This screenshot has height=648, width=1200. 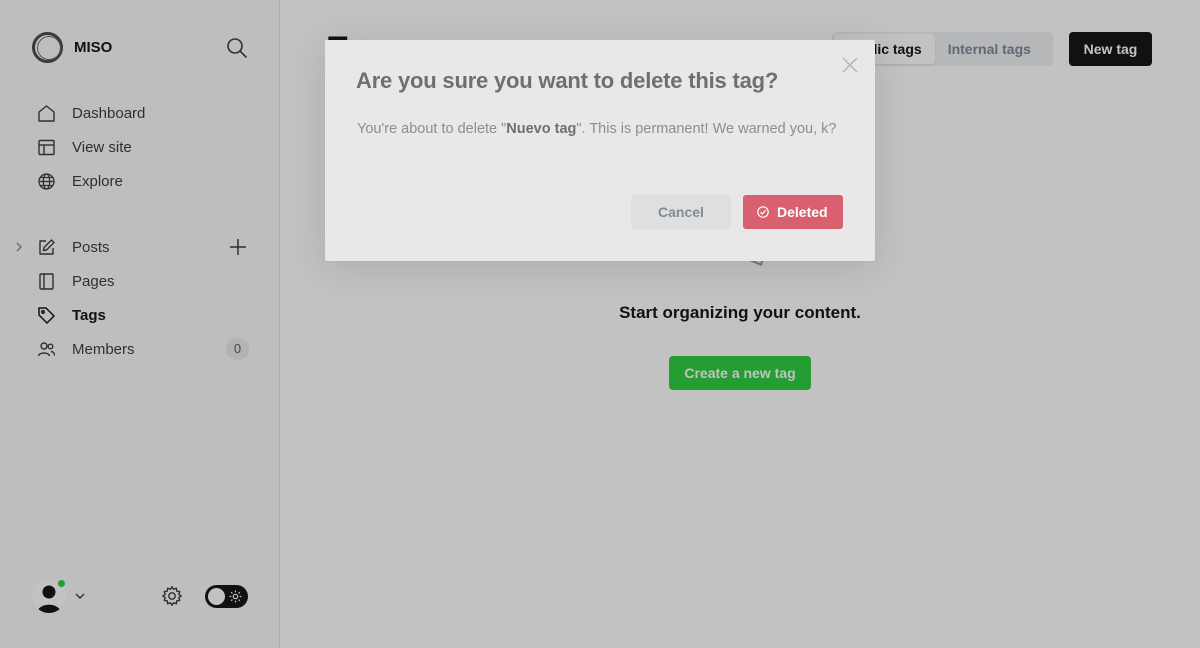 I want to click on modal-message-prefix: You're about to delete ", so click(x=432, y=129).